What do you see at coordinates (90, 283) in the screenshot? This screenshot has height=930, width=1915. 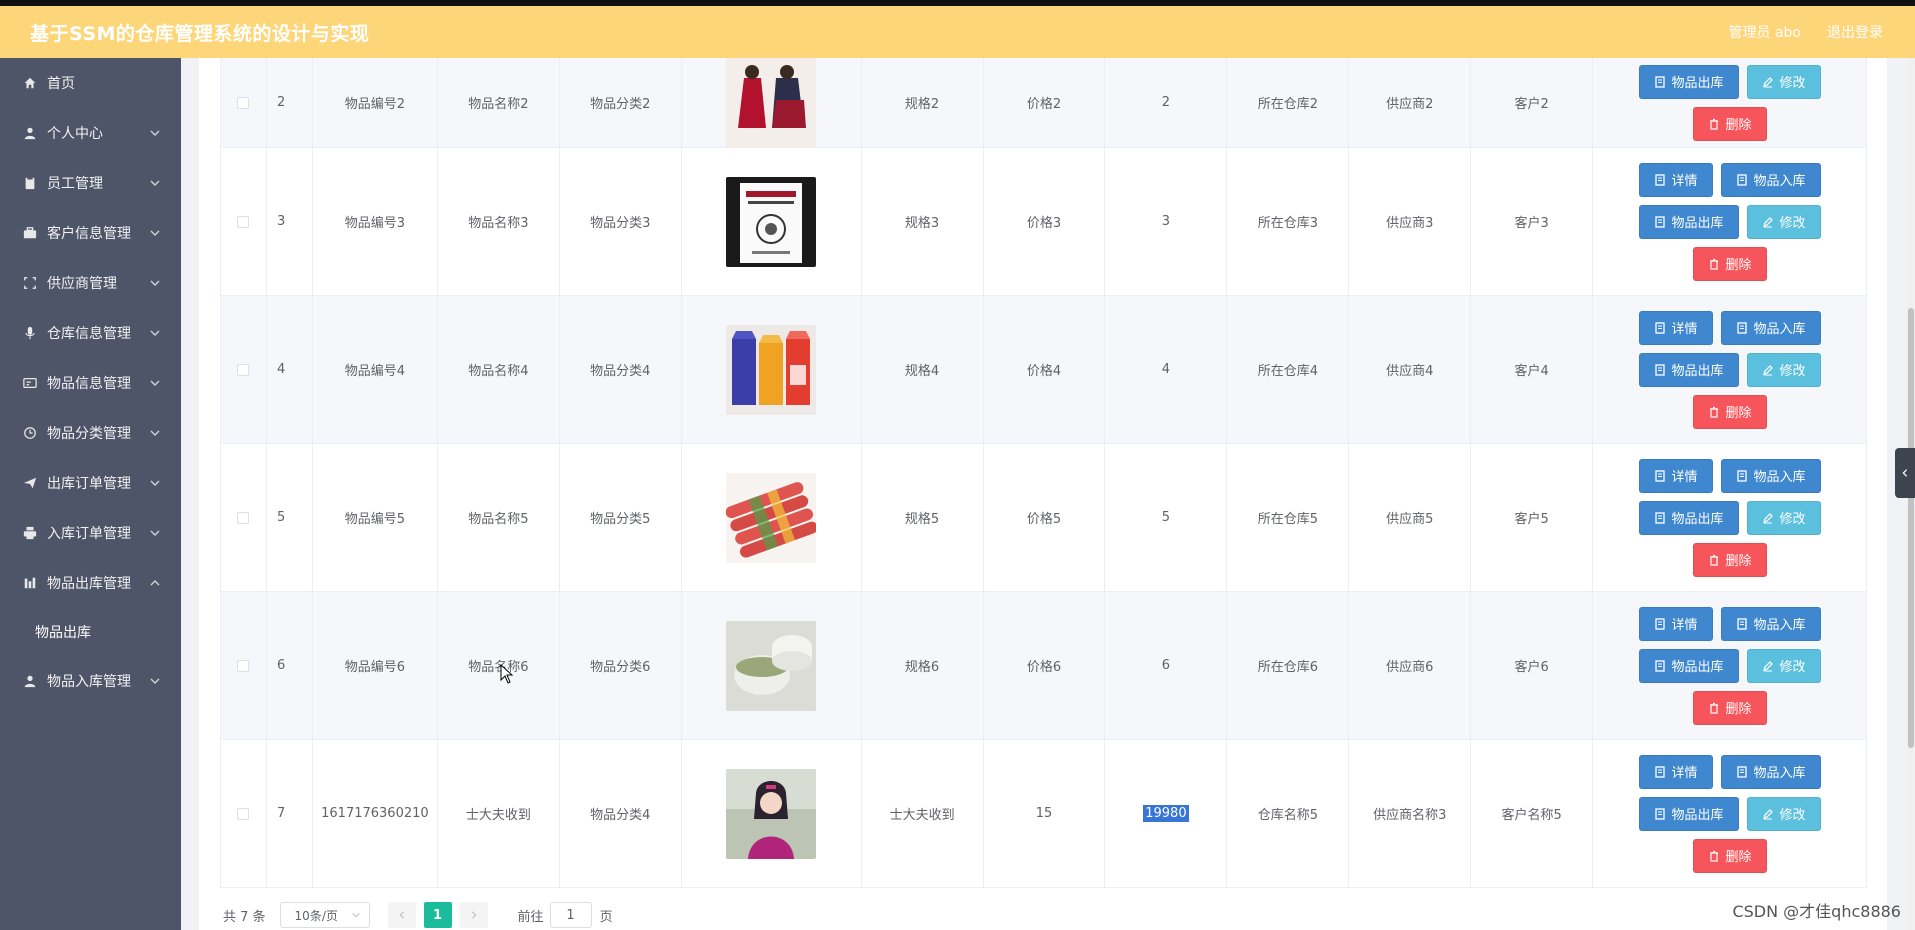 I see `sidebar-item-suppliers: 供应商管理` at bounding box center [90, 283].